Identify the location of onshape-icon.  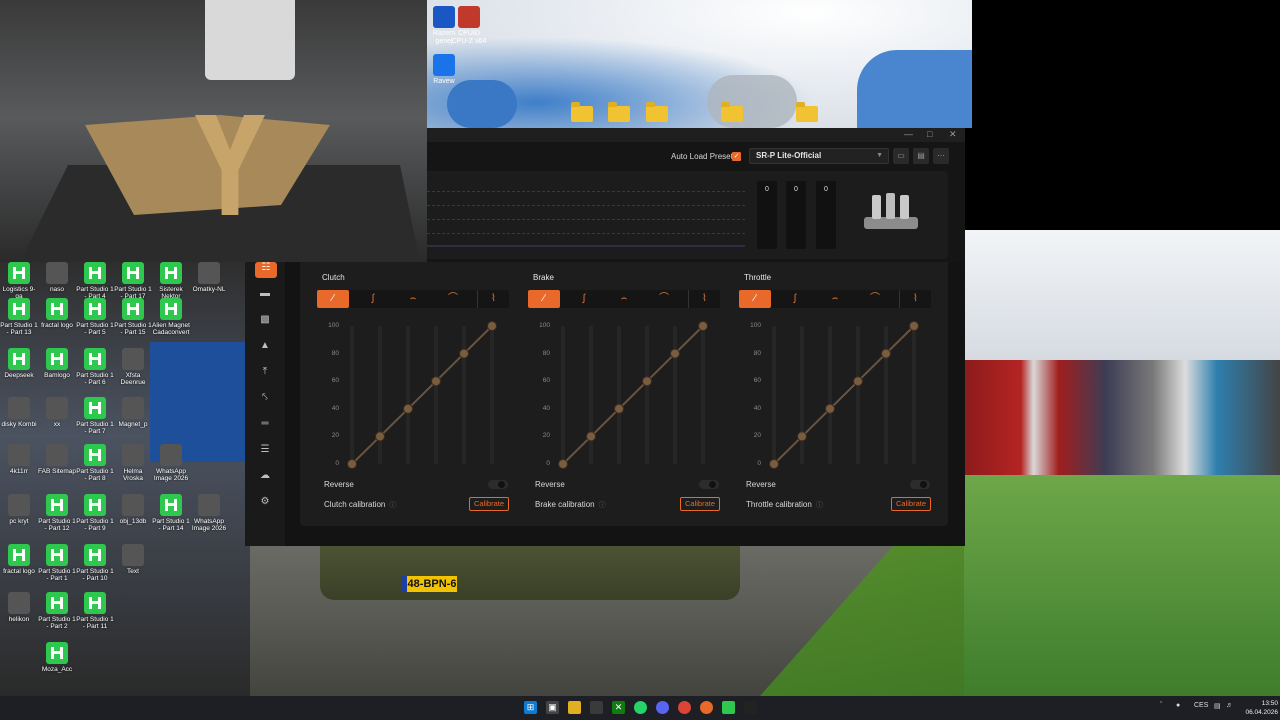
(728, 707).